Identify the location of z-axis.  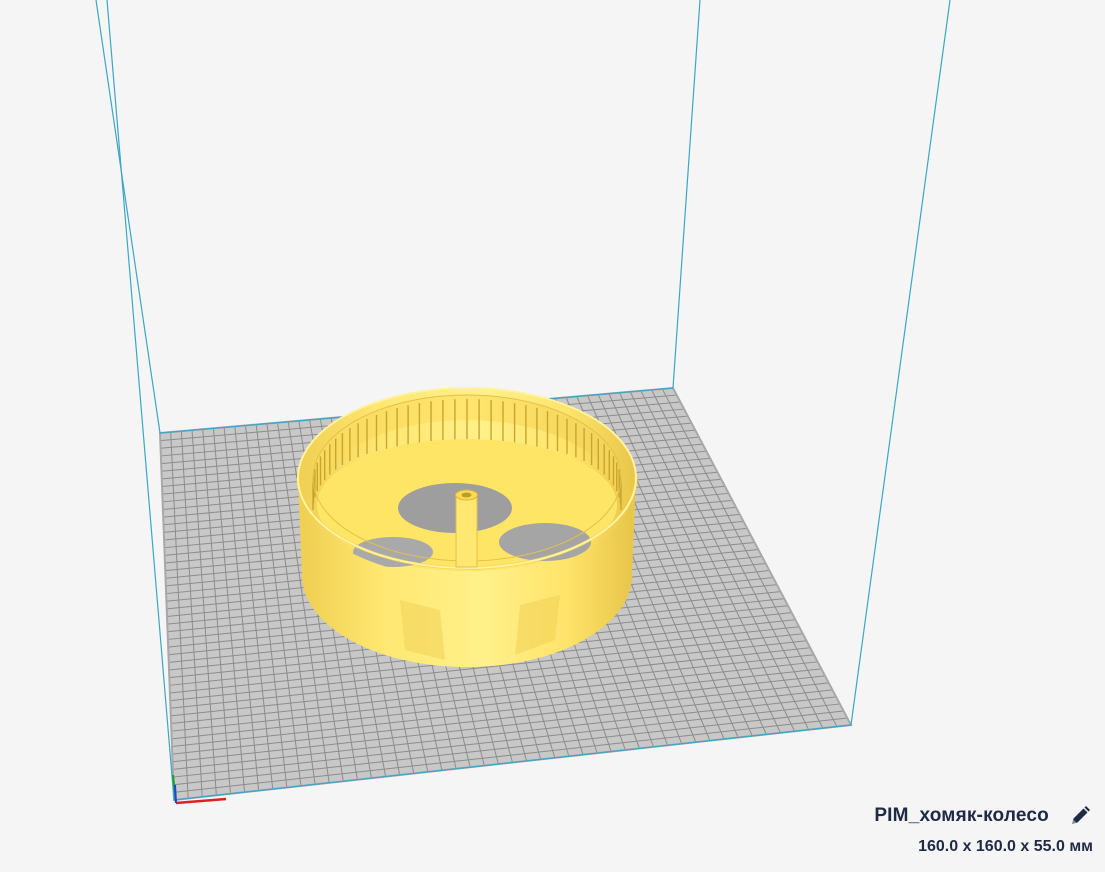
(175, 794).